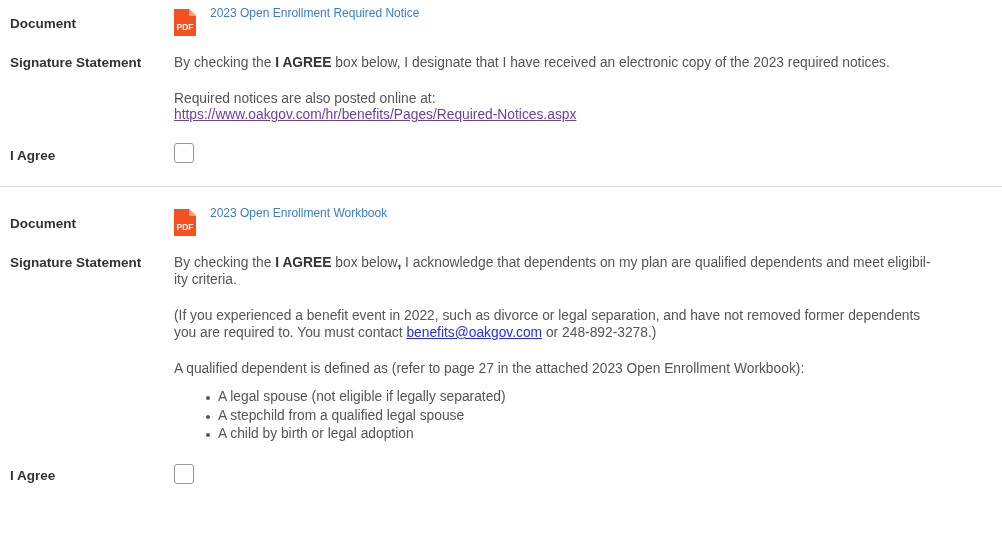  Describe the element at coordinates (355, 397) in the screenshot. I see `list-item: A legal spouse (not eligible if legally separated)` at that location.